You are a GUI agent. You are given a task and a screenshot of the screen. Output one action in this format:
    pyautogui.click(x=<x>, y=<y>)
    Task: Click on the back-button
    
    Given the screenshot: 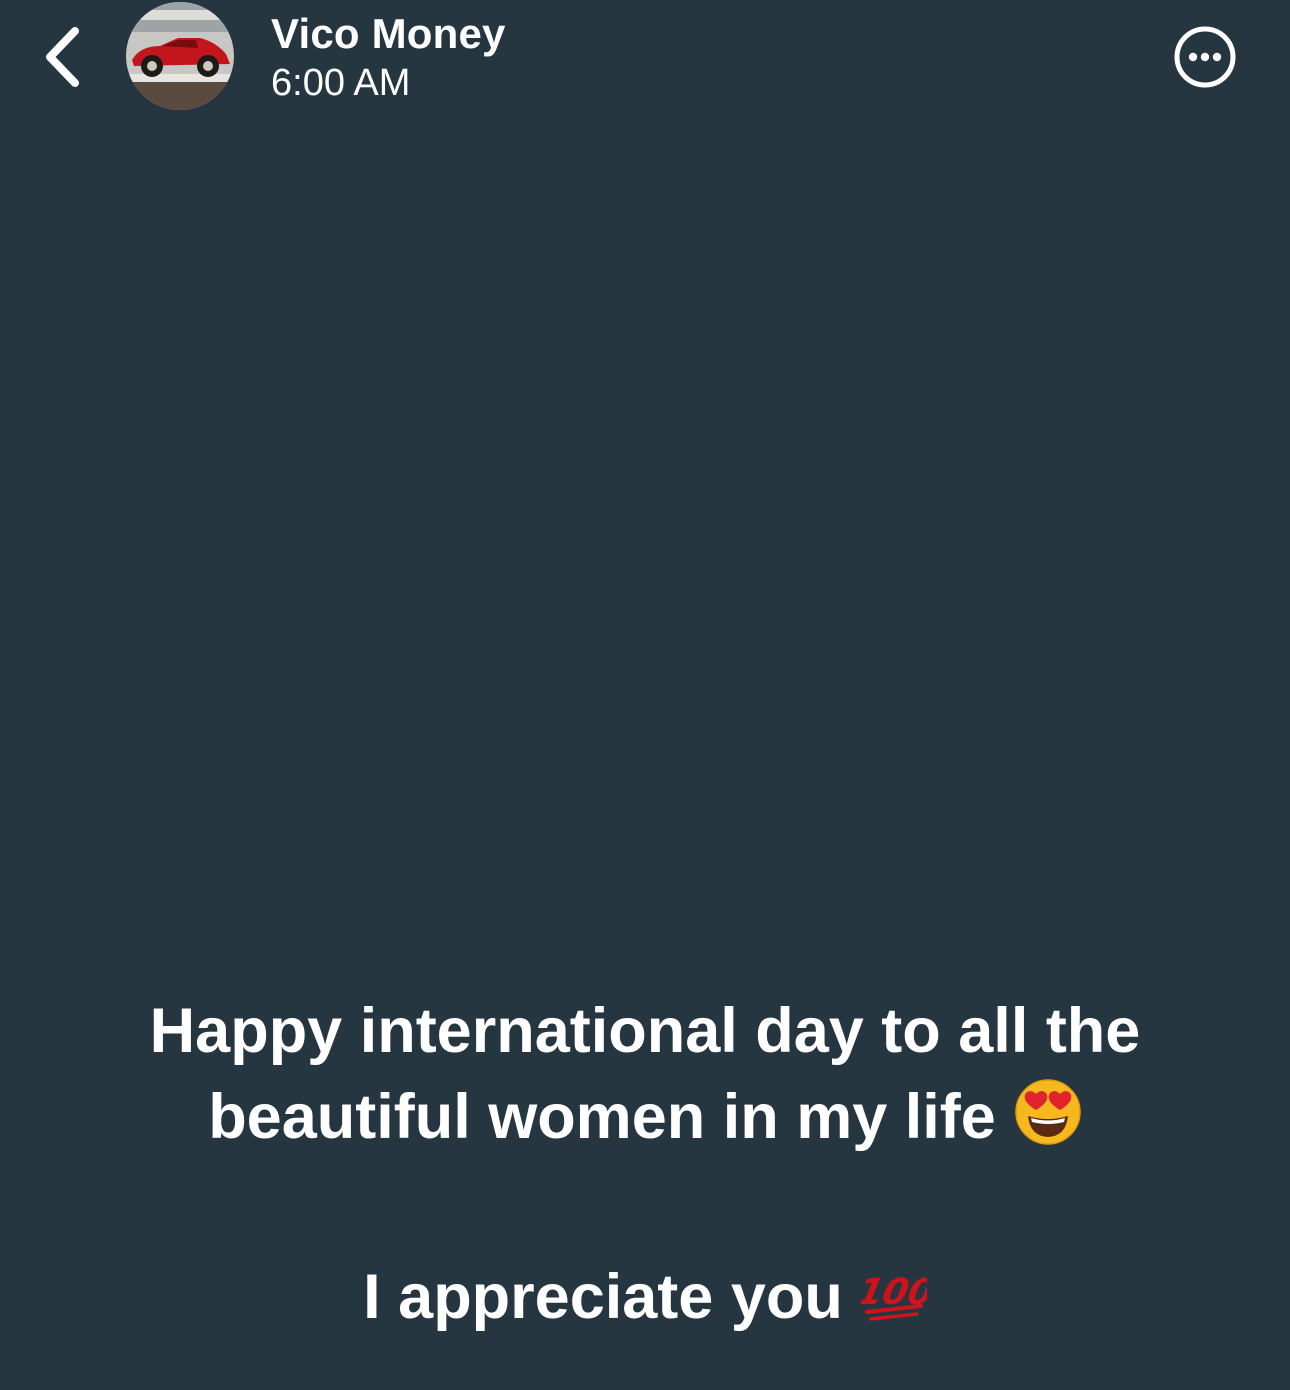 What is the action you would take?
    pyautogui.click(x=62, y=57)
    